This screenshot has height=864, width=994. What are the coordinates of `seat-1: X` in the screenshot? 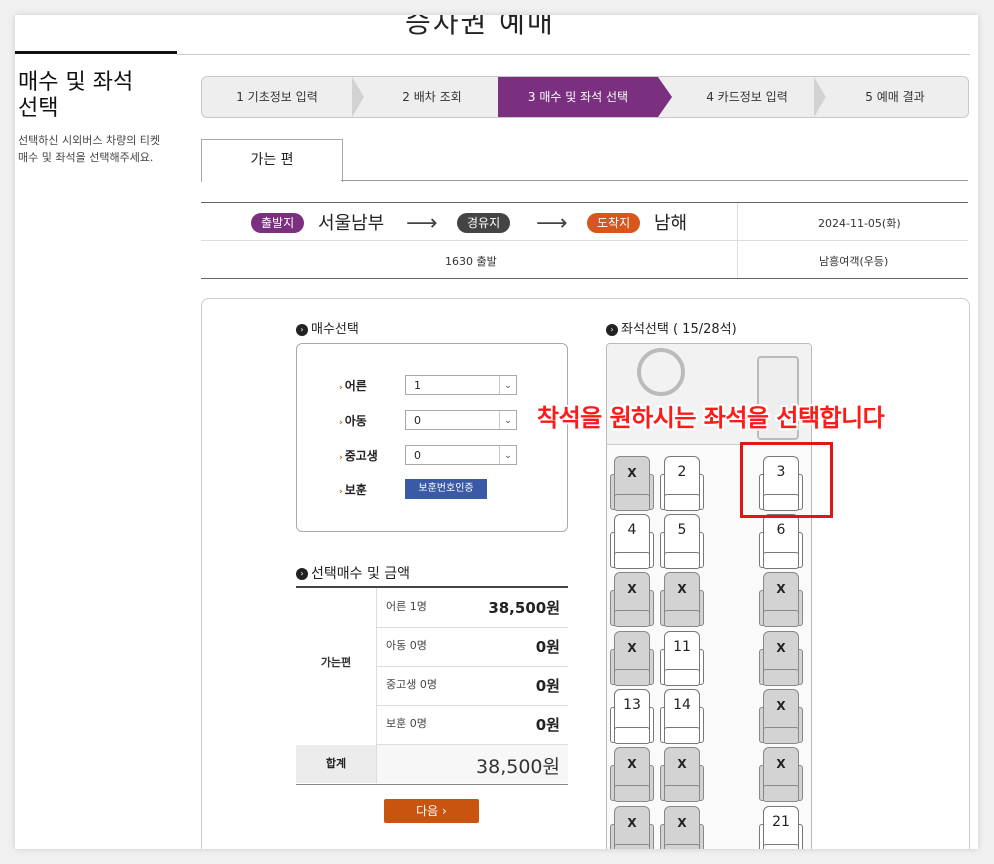 It's located at (632, 484).